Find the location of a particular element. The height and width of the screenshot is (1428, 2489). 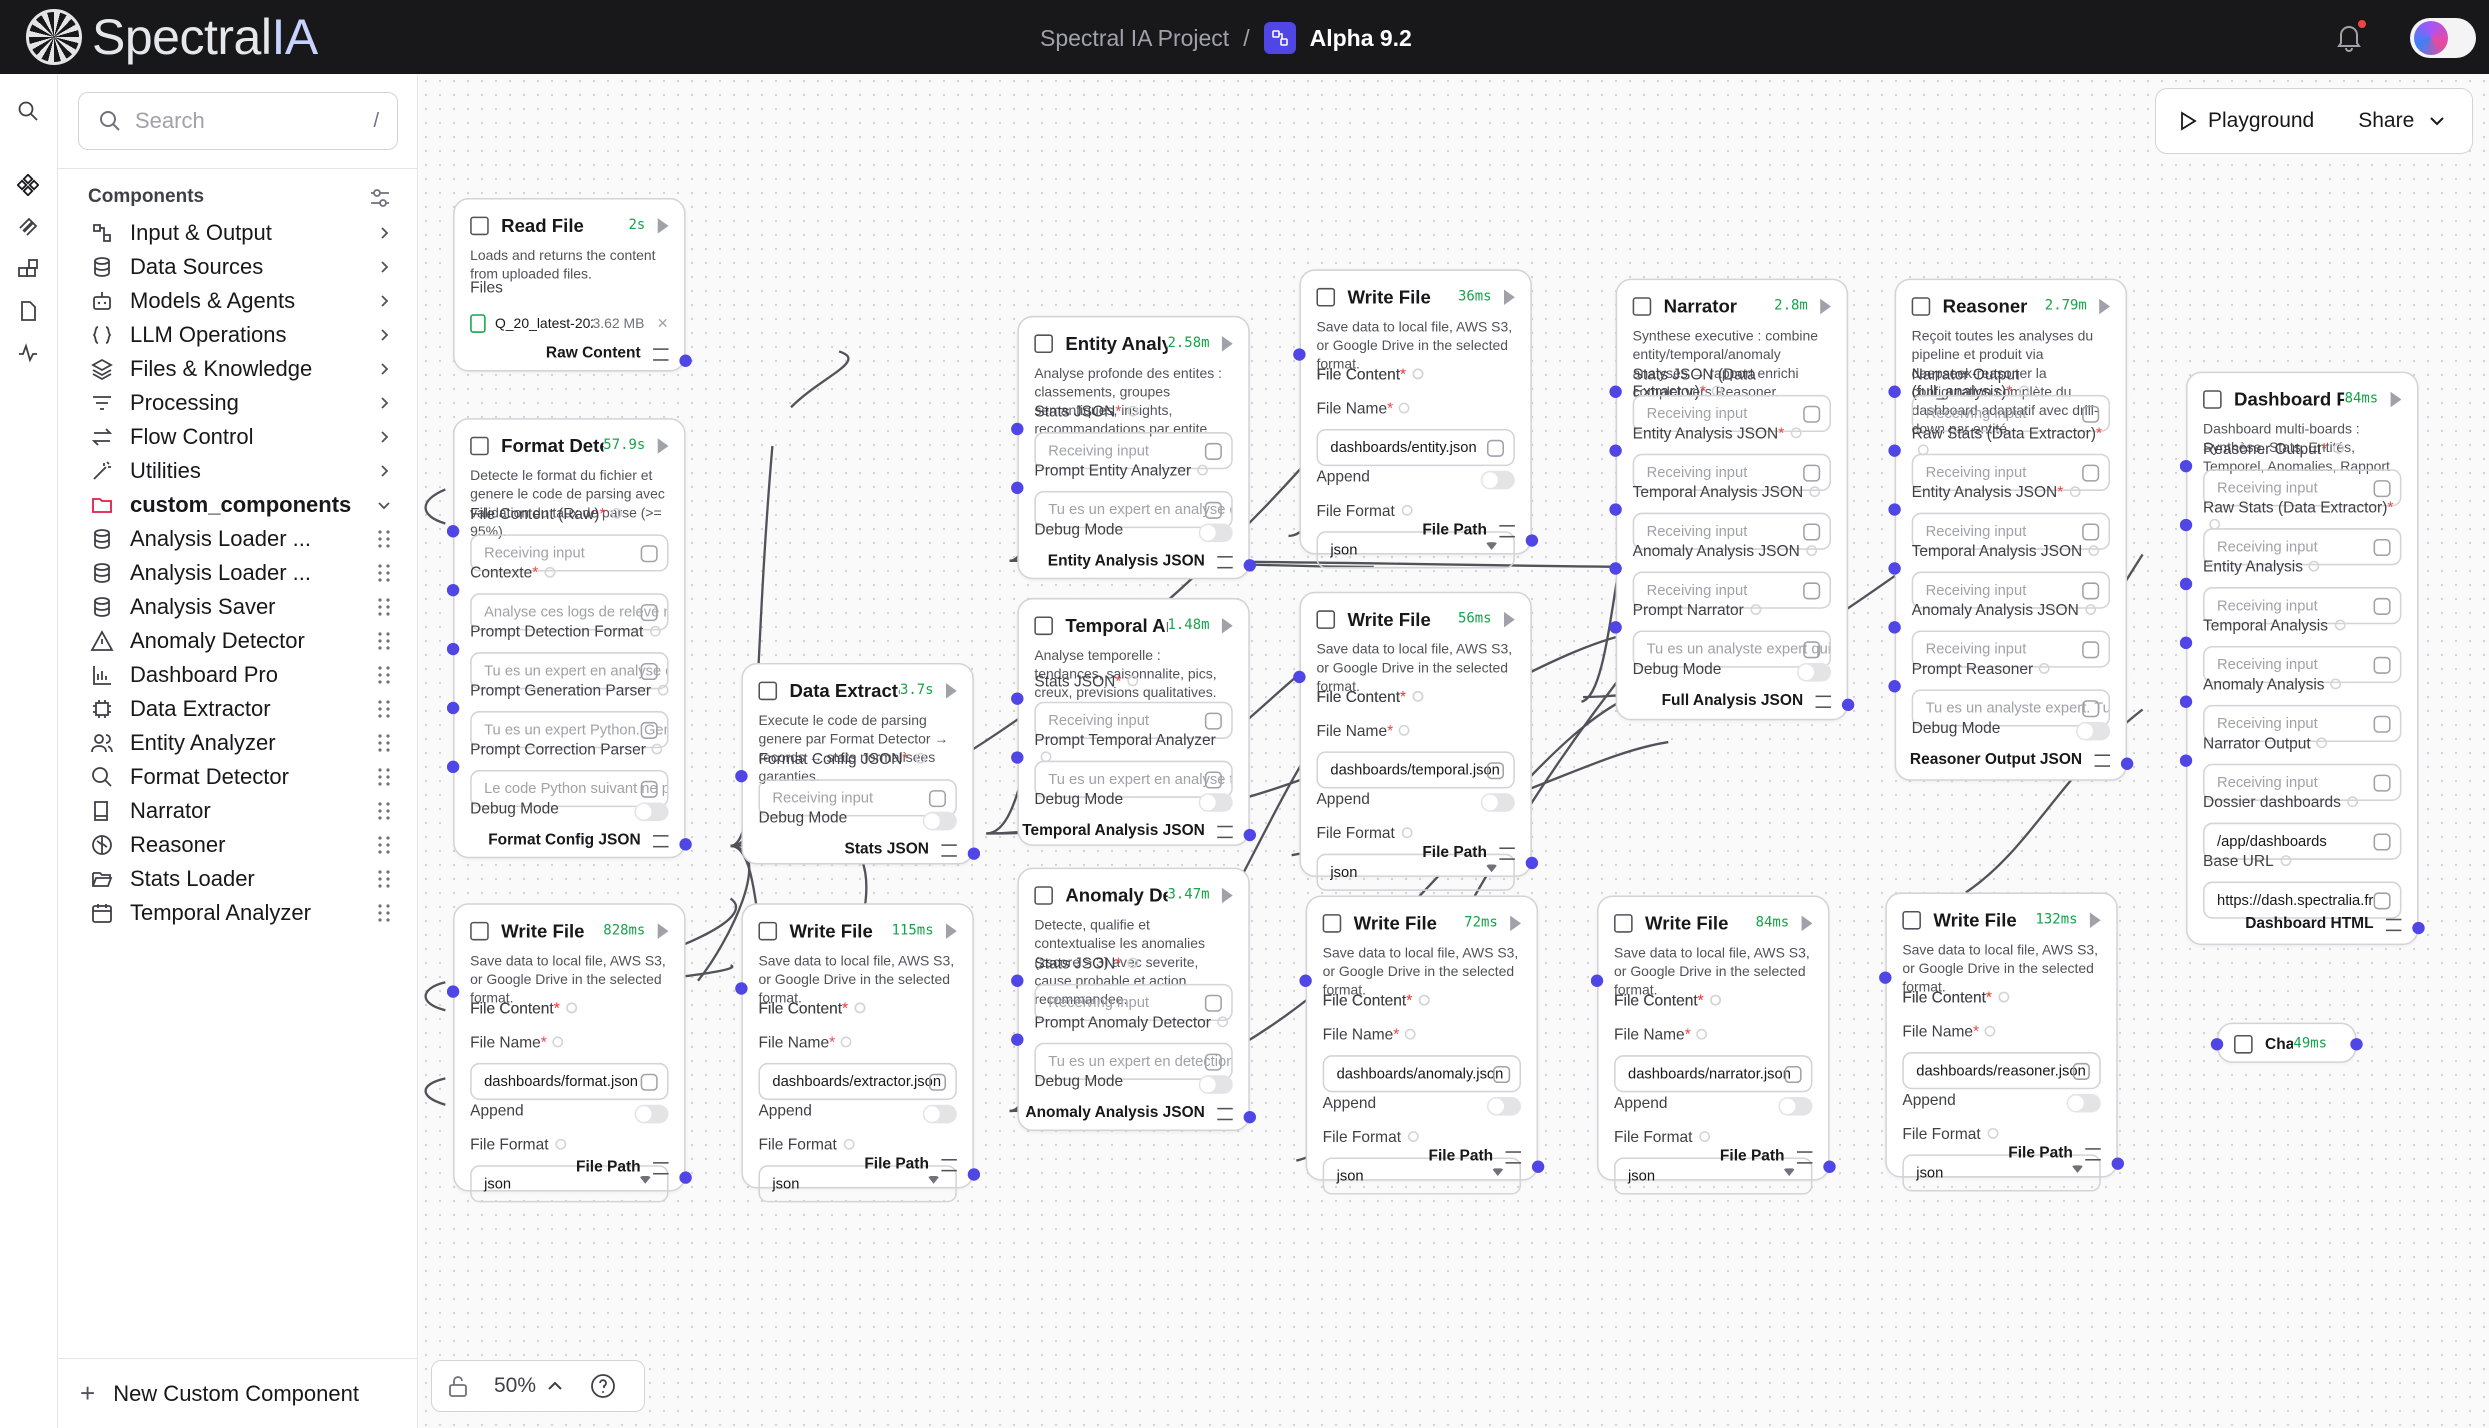

node-output: Stats JSON is located at coordinates (901, 849).